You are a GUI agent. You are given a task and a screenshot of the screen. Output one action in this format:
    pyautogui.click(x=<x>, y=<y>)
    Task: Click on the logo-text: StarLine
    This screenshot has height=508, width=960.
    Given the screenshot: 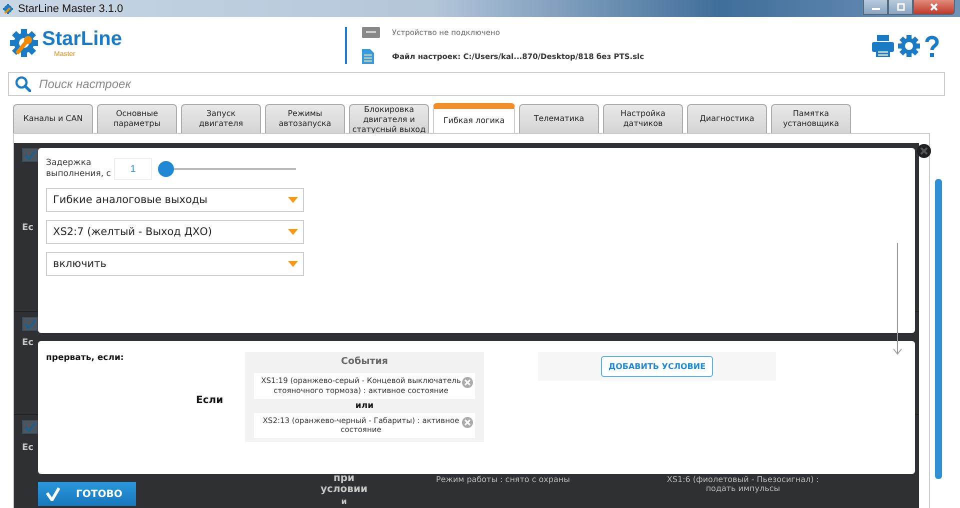 What is the action you would take?
    pyautogui.click(x=82, y=39)
    